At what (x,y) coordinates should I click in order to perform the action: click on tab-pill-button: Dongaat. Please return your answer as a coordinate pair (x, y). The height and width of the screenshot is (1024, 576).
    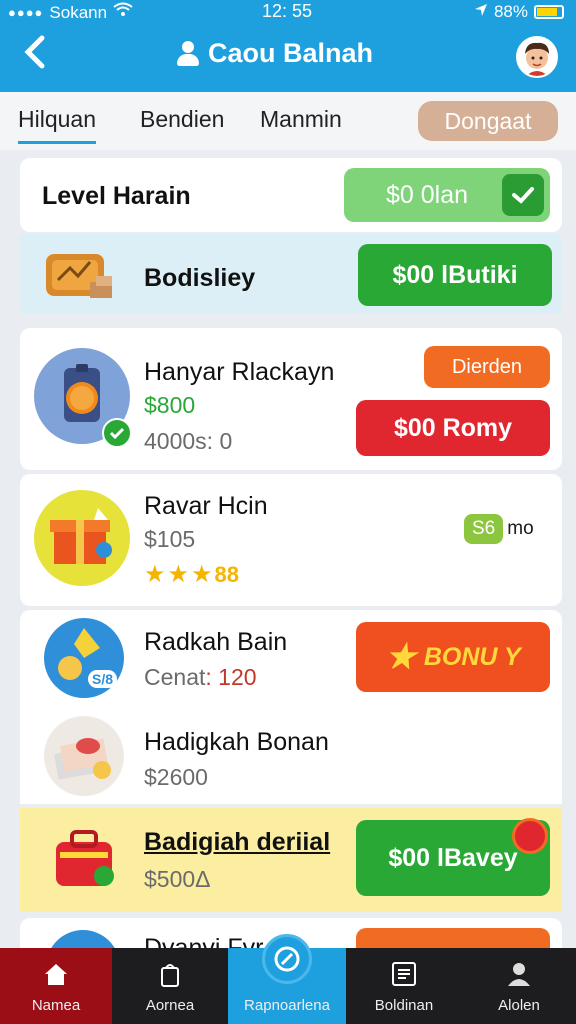
    Looking at the image, I should click on (488, 121).